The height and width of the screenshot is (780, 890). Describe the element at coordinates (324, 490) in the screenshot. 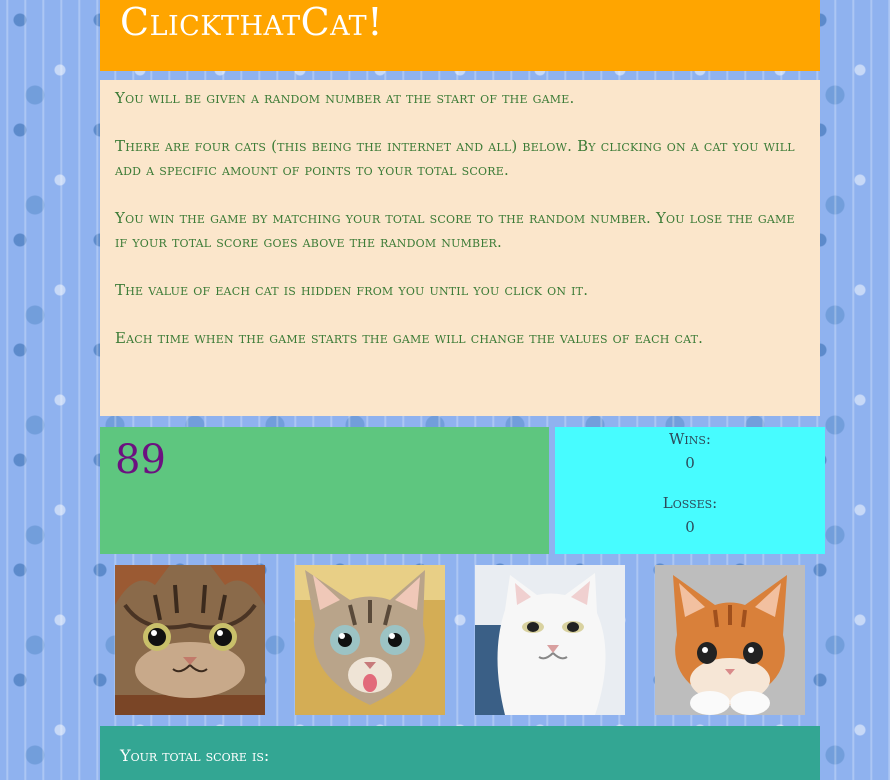

I see `random-number-panel: 89` at that location.